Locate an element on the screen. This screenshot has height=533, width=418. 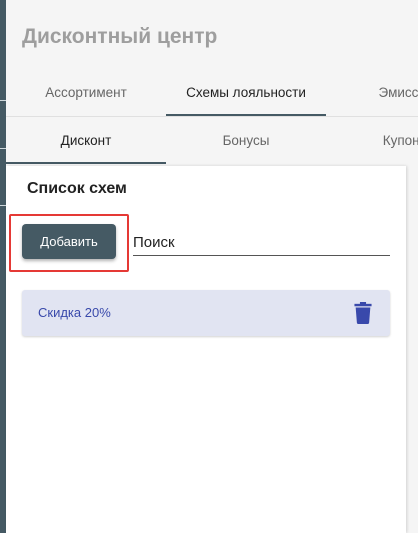
scheme-list-item: Скидка 20% is located at coordinates (206, 313).